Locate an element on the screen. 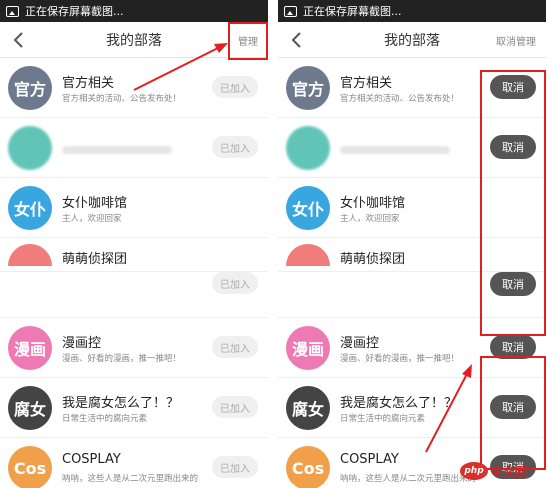  nav-bar: 我的部落 取消管理 is located at coordinates (412, 40).